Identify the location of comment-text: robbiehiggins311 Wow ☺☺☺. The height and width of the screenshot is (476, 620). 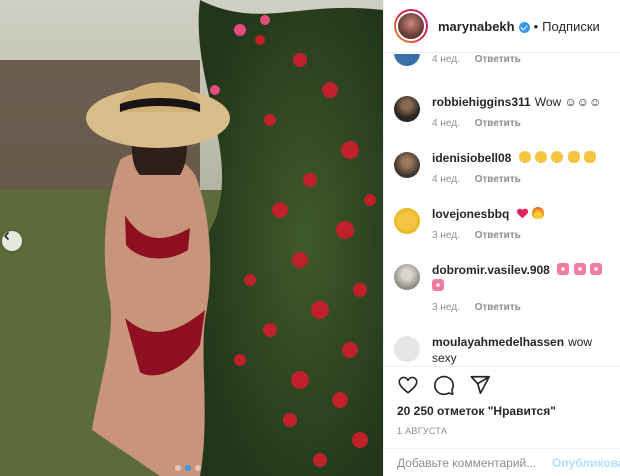
(516, 102).